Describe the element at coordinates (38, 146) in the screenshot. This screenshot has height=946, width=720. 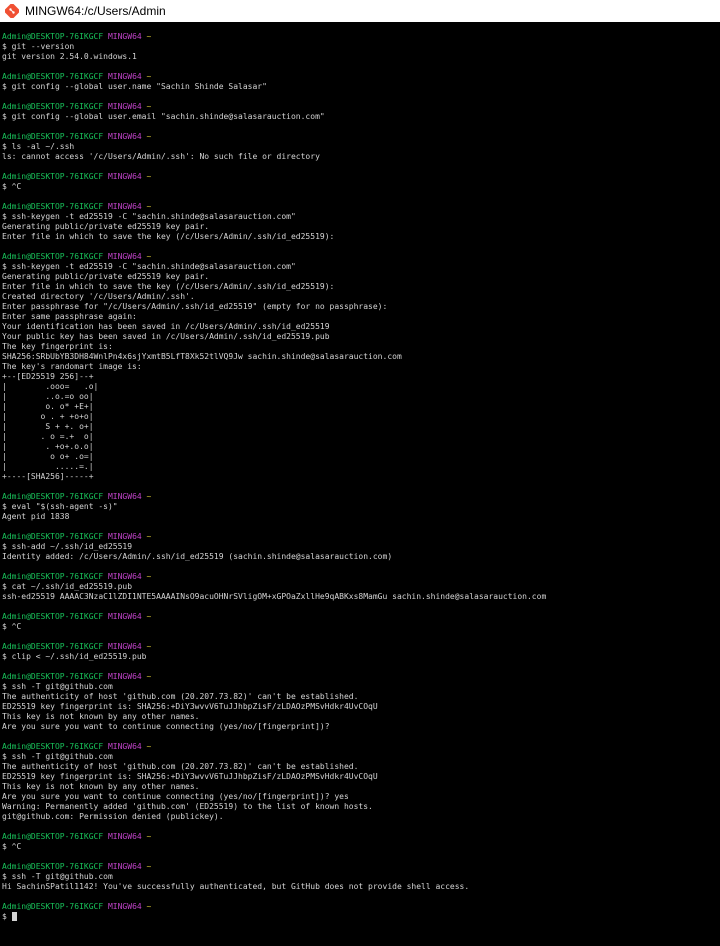
I see `output-line: $ ls -al ~/.ssh` at that location.